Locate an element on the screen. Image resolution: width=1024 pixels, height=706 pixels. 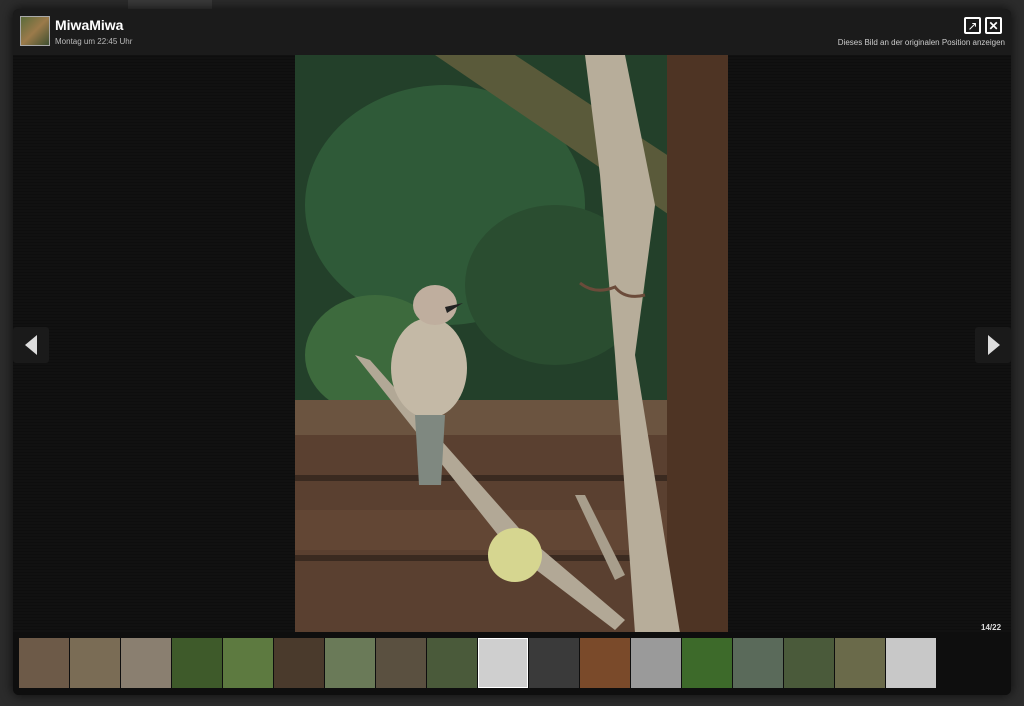
external-link-icon: ↗ is located at coordinates (972, 25).